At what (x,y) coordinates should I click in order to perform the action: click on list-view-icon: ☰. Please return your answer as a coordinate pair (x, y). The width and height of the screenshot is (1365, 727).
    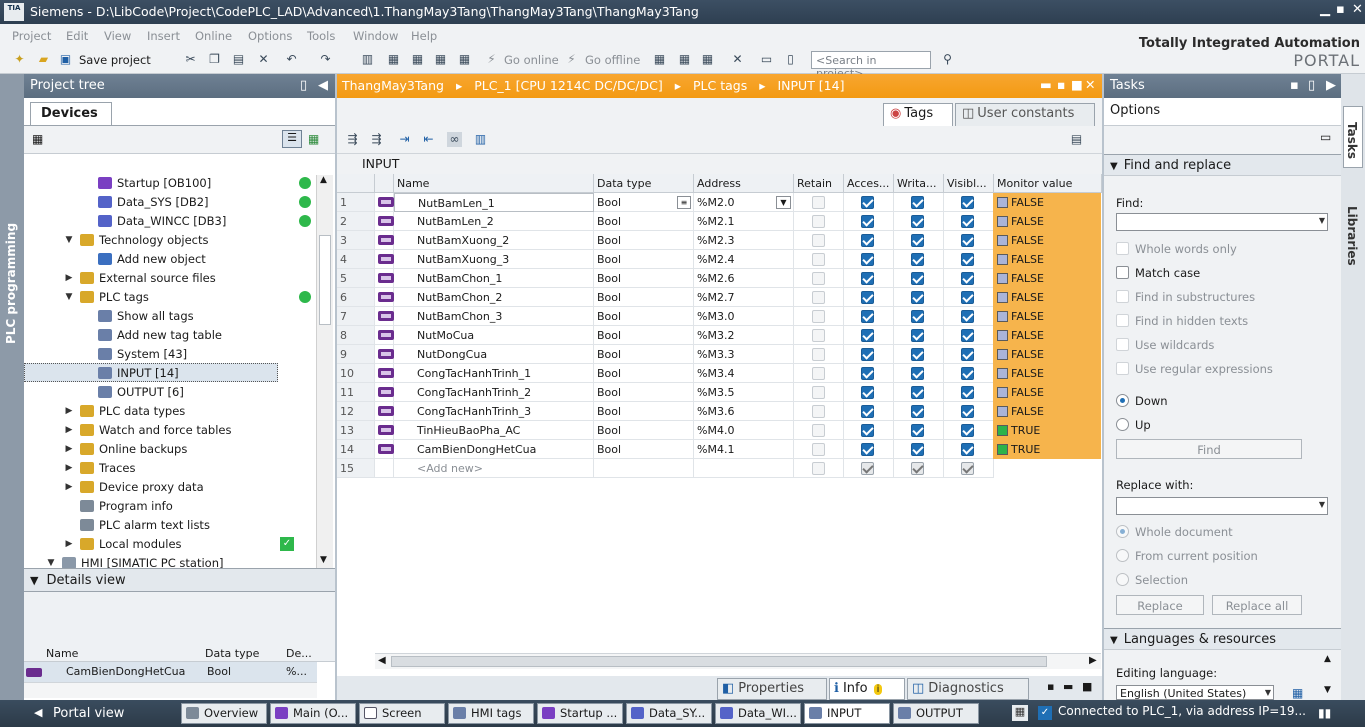
    Looking at the image, I should click on (292, 139).